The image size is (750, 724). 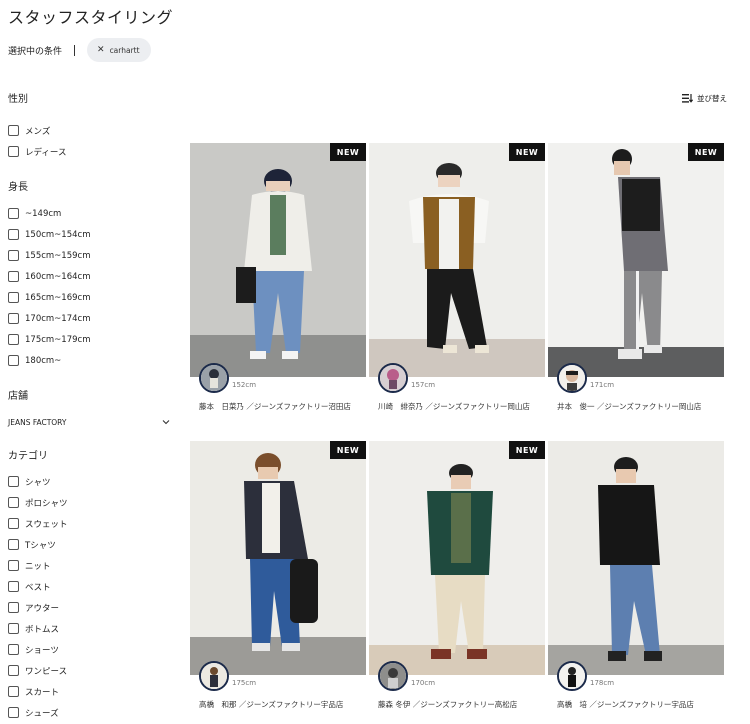 I want to click on styling-card: NEW 157cm 川崎 緋奈乃 ／ジーンズファクトリー岡山店, so click(x=457, y=277).